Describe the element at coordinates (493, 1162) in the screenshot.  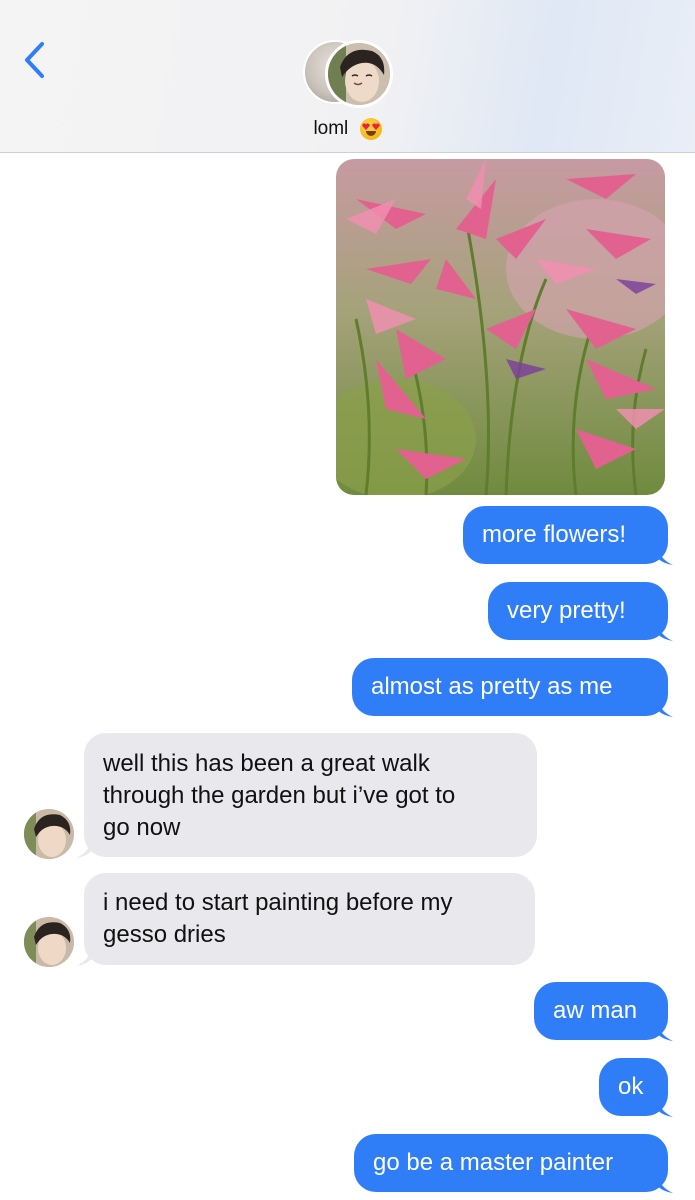
I see `message-text: go be a master painter` at that location.